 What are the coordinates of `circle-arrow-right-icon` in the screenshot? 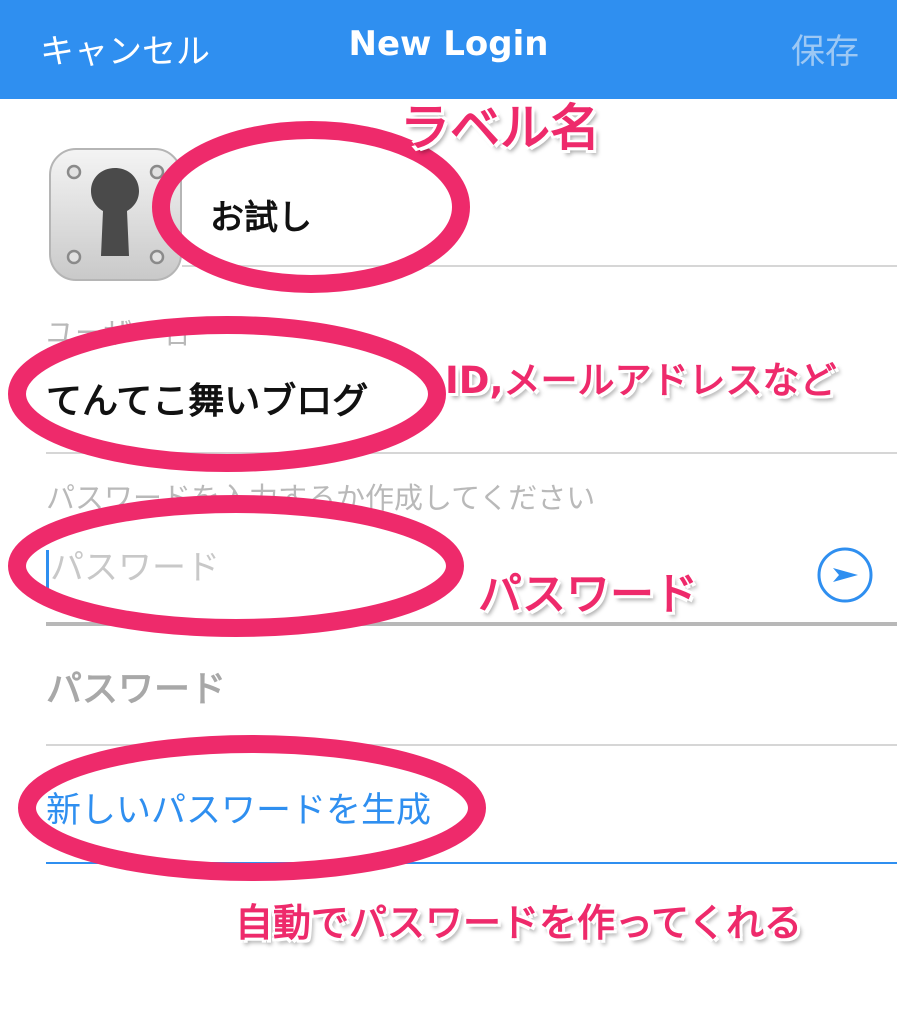 It's located at (845, 575).